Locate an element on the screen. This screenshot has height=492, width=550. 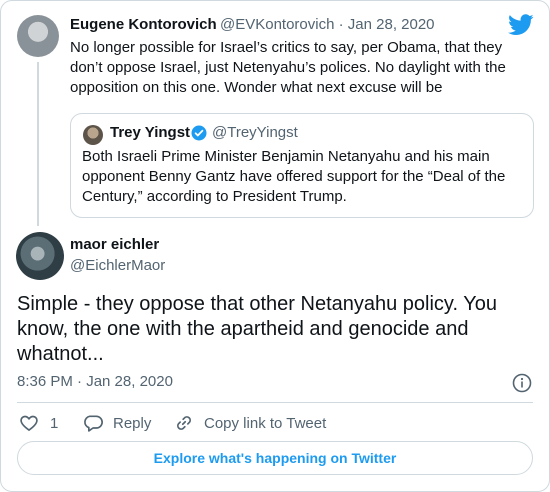
quoted-author-name: Trey Yingst is located at coordinates (150, 132).